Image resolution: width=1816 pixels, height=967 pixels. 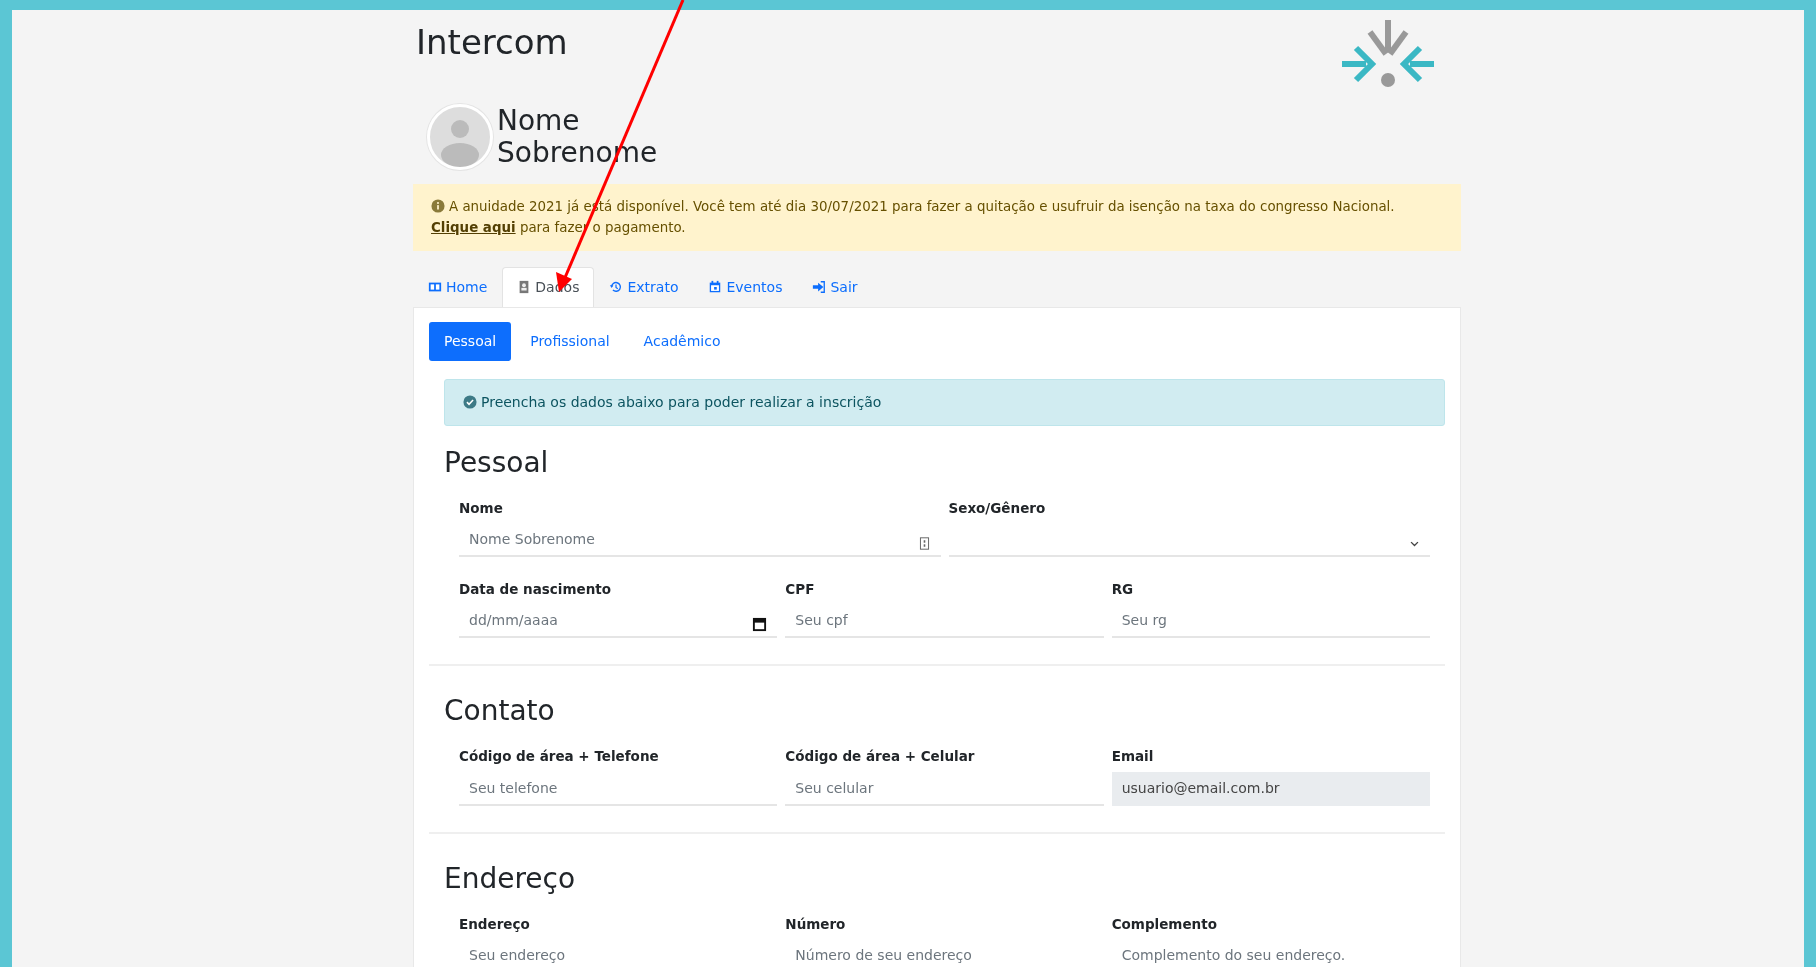 I want to click on field-label: Data de nascimento, so click(x=536, y=590).